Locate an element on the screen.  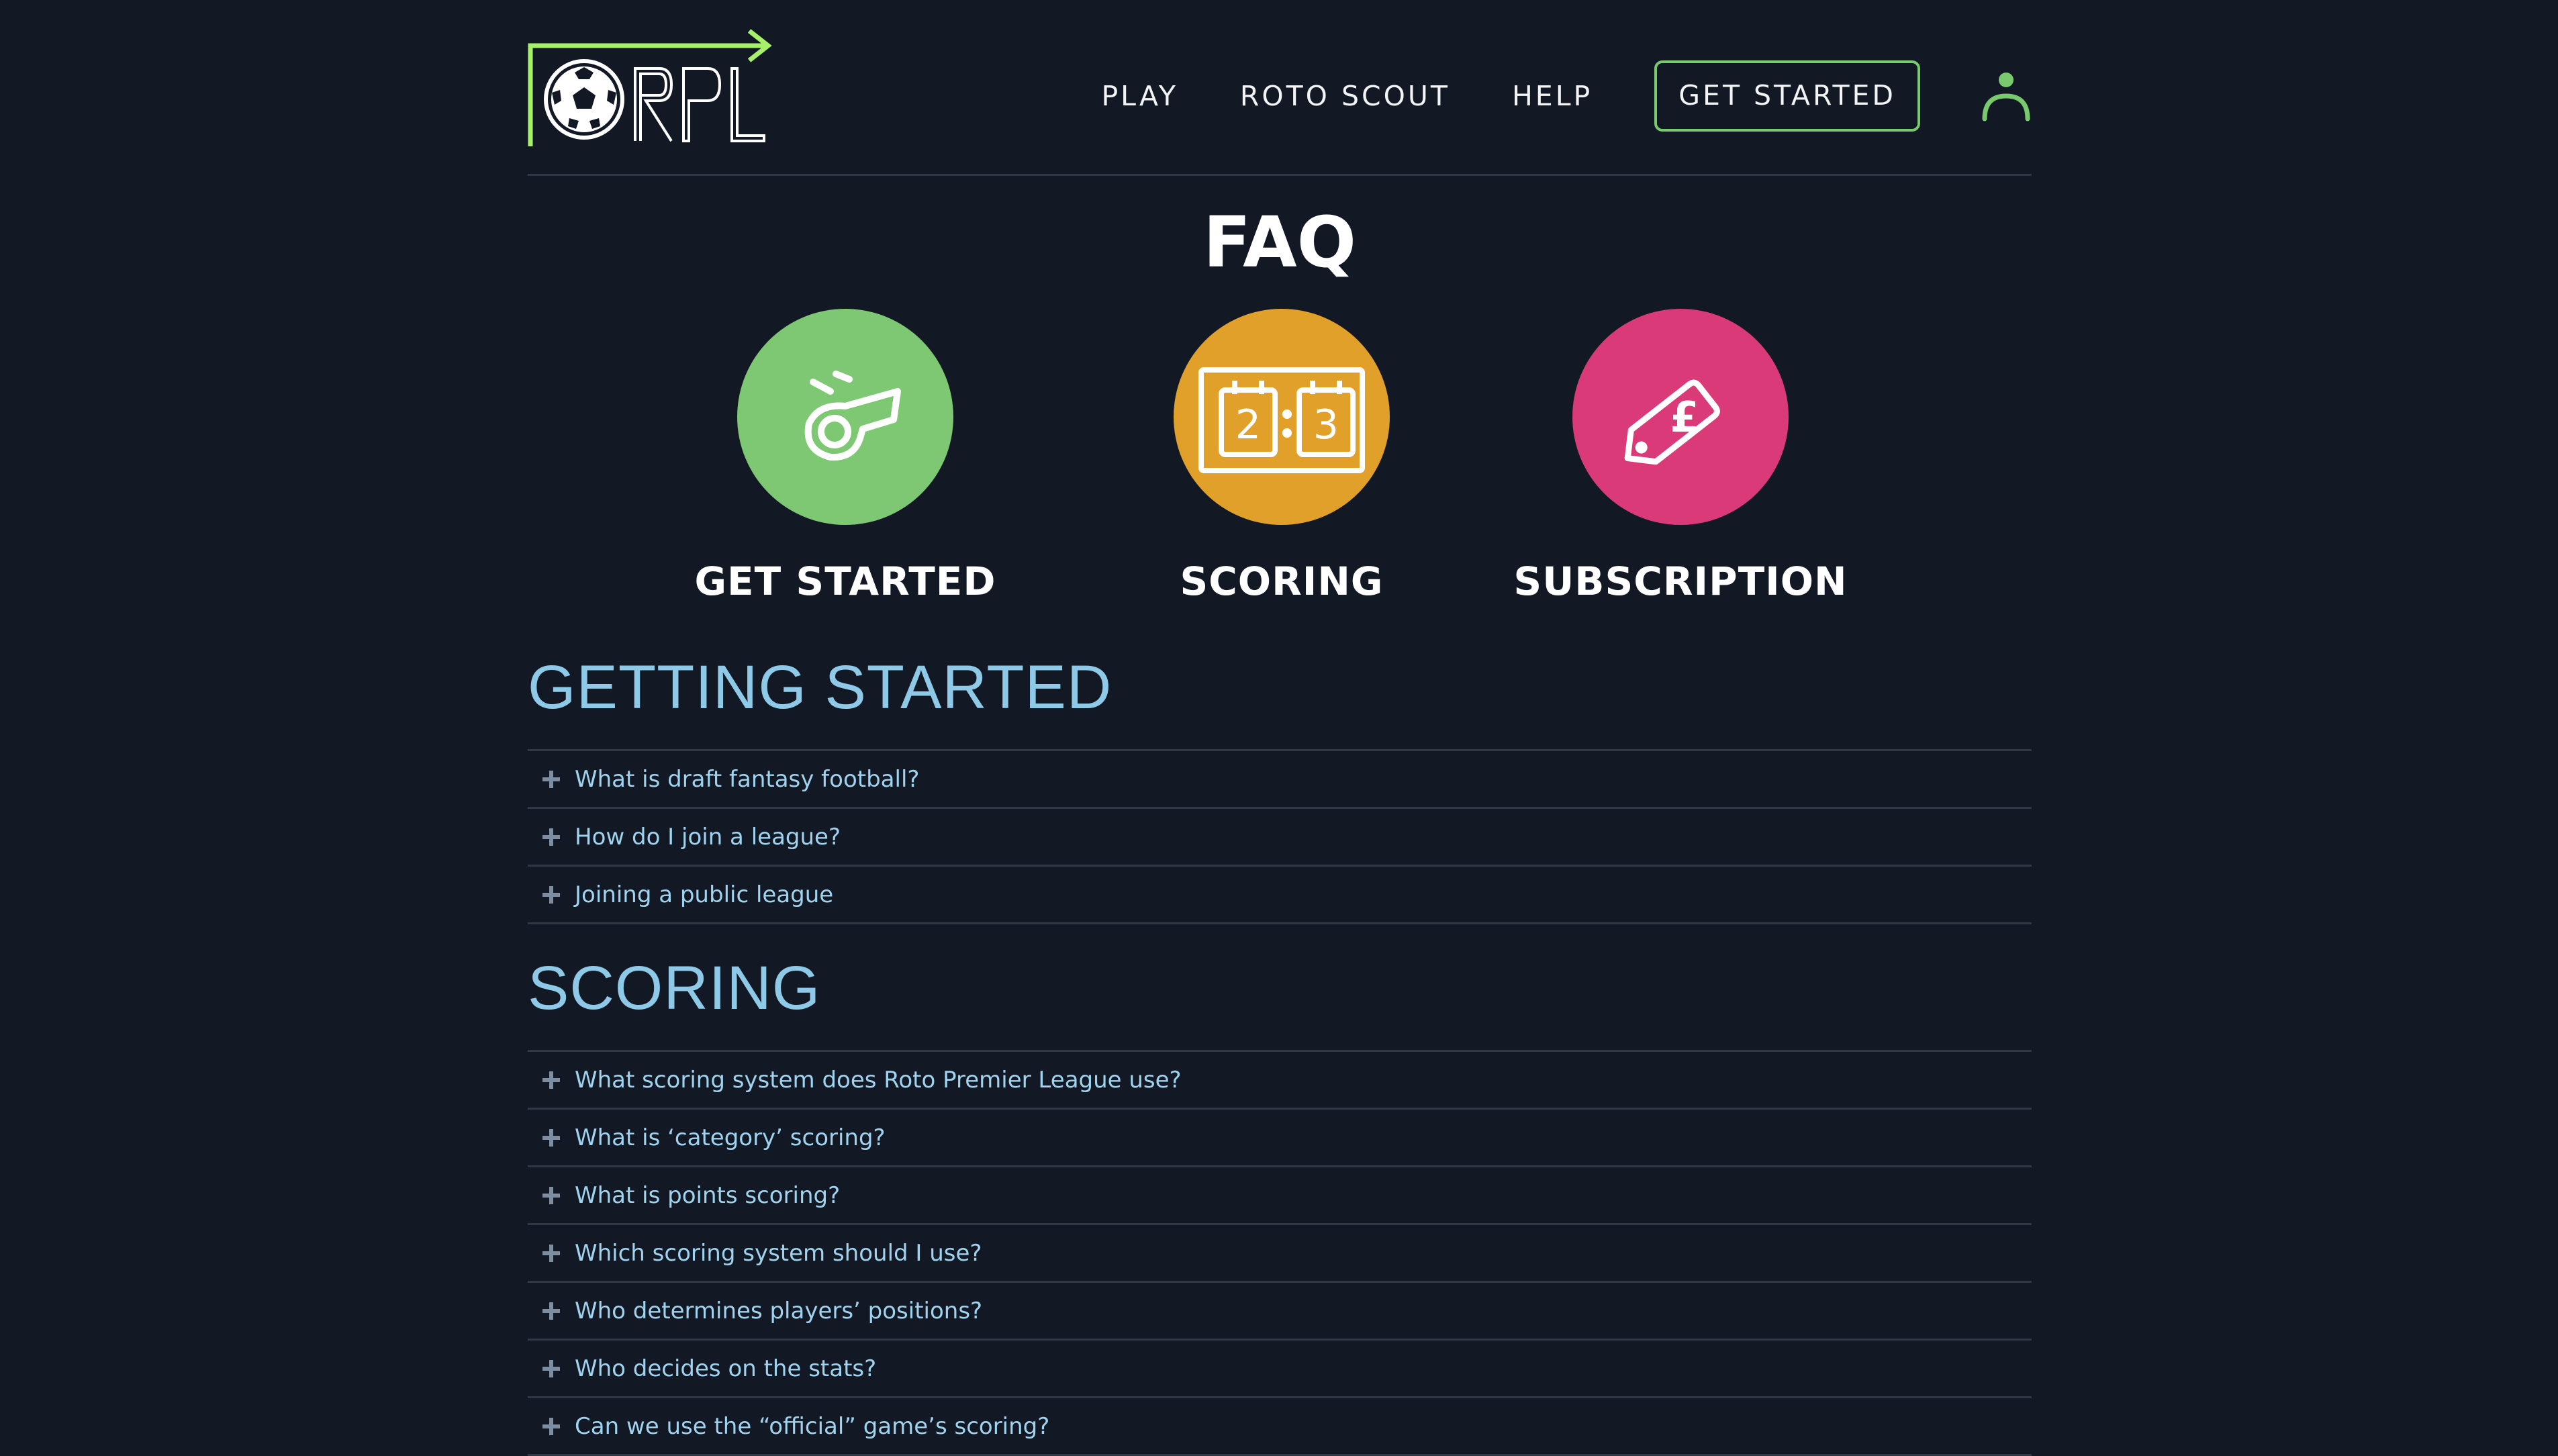
category-circle: 2 3 is located at coordinates (1282, 417).